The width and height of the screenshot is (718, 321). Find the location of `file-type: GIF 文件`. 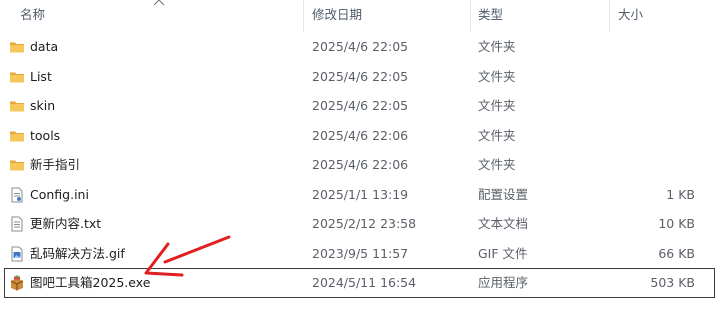

file-type: GIF 文件 is located at coordinates (503, 253).